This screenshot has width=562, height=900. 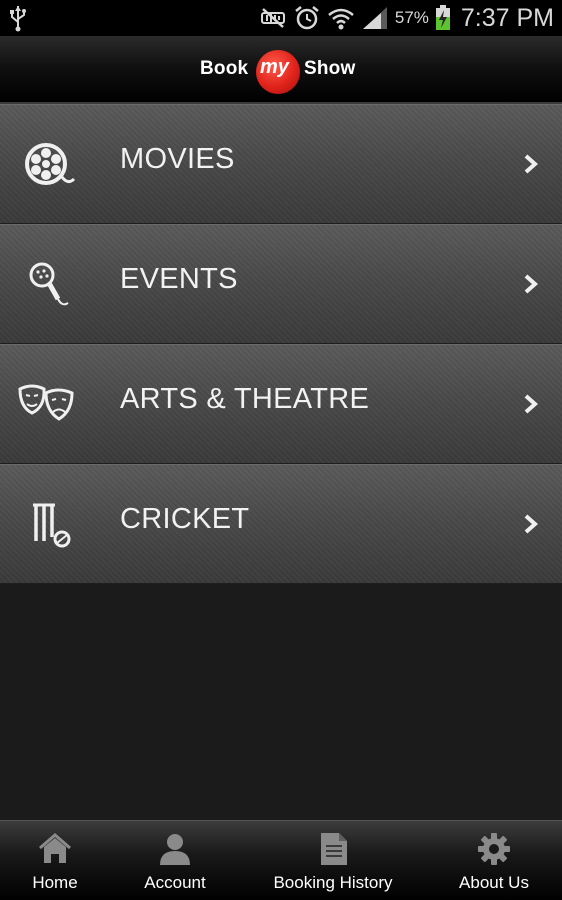 I want to click on status-icons: 57% 7:37 PM, so click(x=406, y=18).